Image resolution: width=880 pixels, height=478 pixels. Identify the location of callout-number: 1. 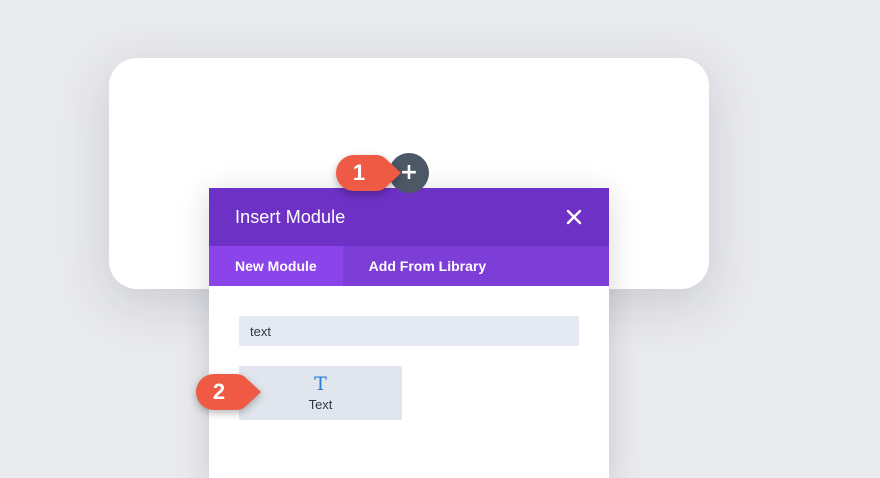
(359, 172).